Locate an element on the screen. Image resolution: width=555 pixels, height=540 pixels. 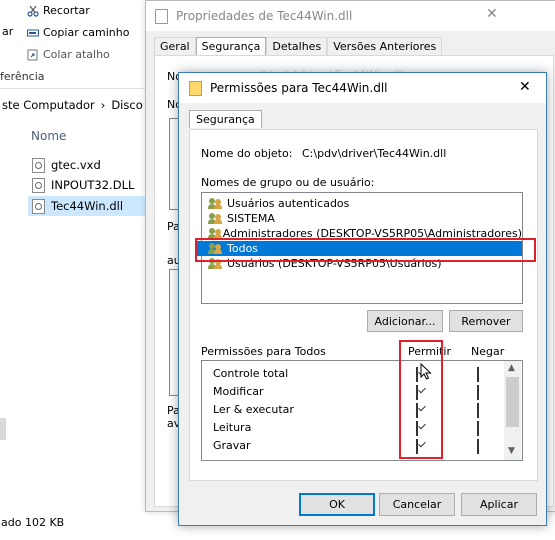
permission-row: Ler & executar is located at coordinates (362, 410).